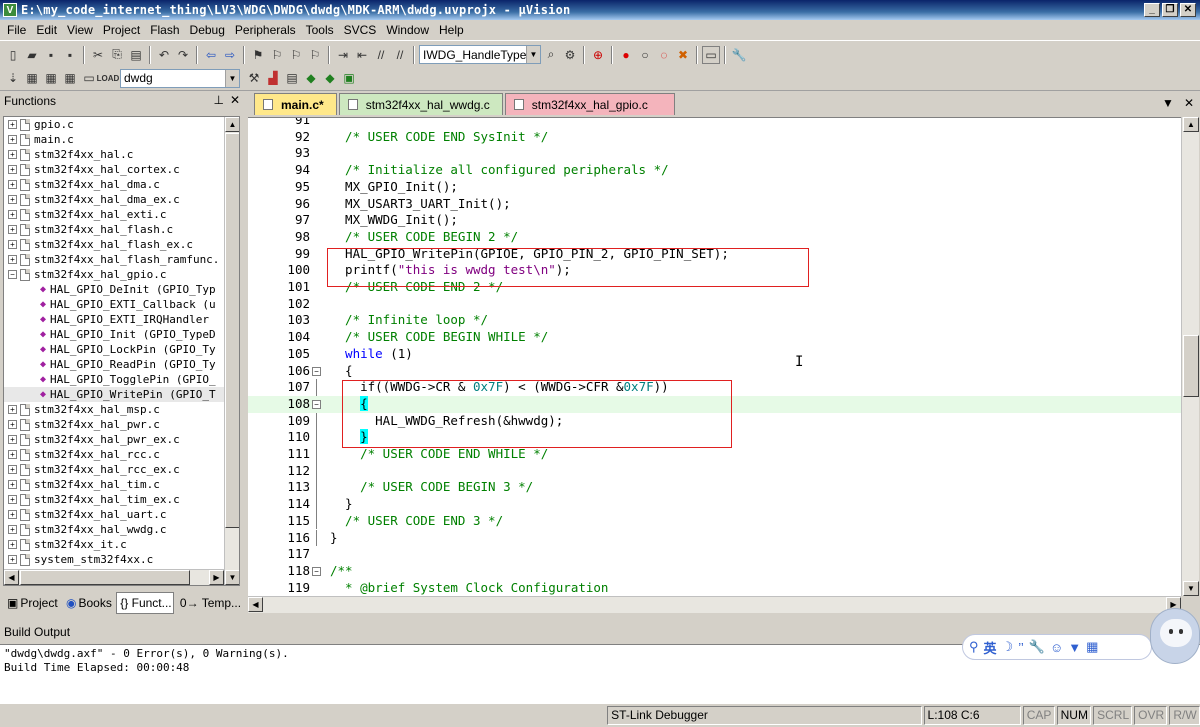 The image size is (1200, 727). What do you see at coordinates (714, 304) in the screenshot?
I see `code-line: 102` at bounding box center [714, 304].